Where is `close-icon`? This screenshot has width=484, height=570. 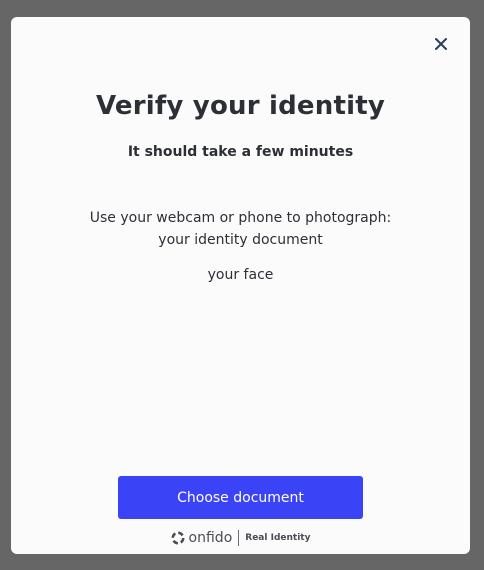 close-icon is located at coordinates (441, 44).